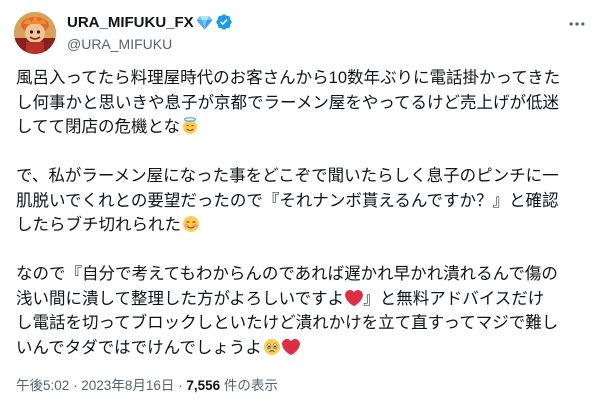 The height and width of the screenshot is (401, 606). Describe the element at coordinates (288, 78) in the screenshot. I see `tweet-line: 風呂入ってたら料理屋時代のお客さんから10数年ぶりに電話掛かってきた` at that location.